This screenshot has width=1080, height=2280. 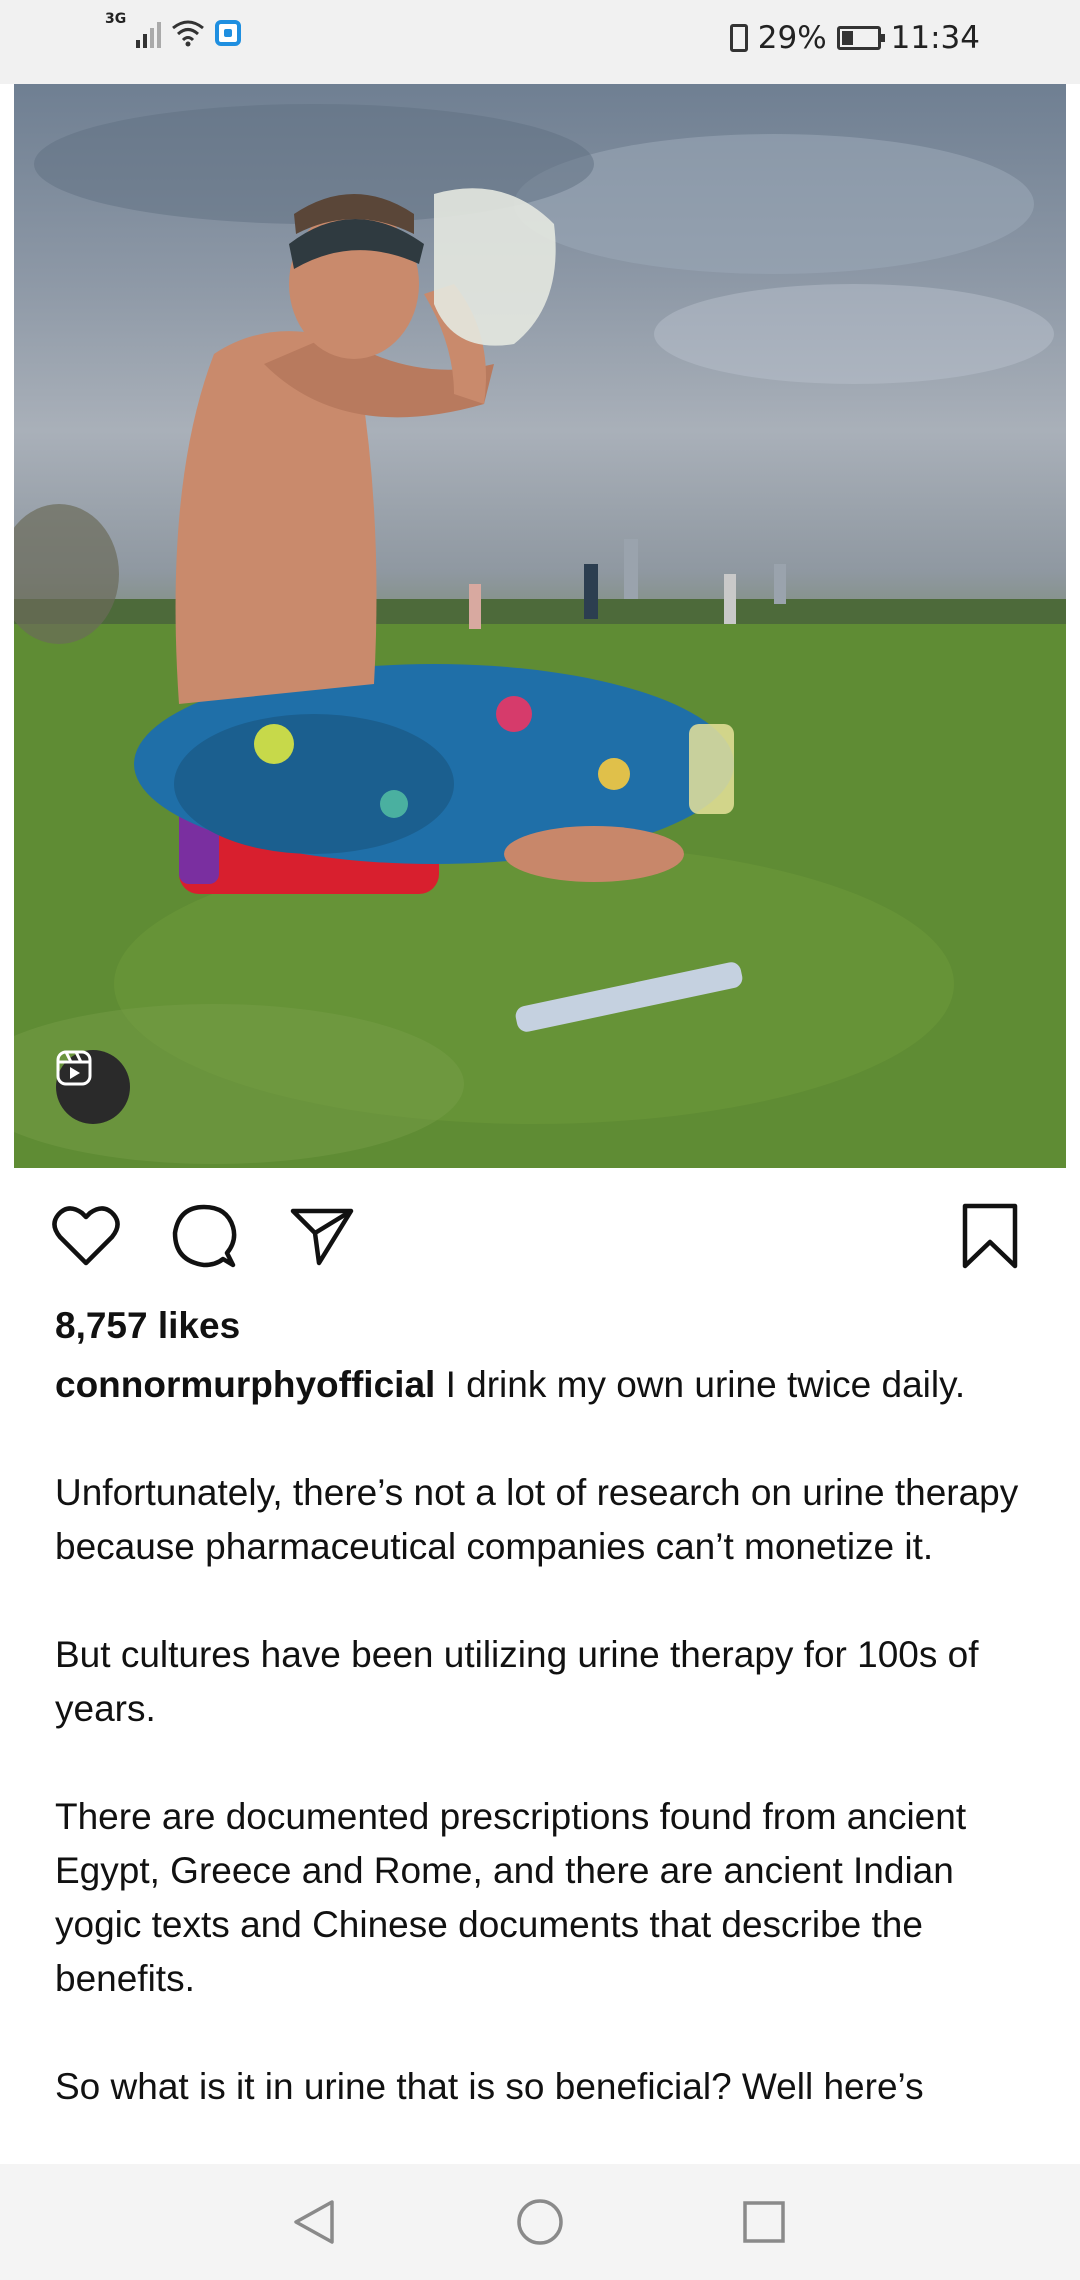 What do you see at coordinates (228, 33) in the screenshot?
I see `app-notification-icon` at bounding box center [228, 33].